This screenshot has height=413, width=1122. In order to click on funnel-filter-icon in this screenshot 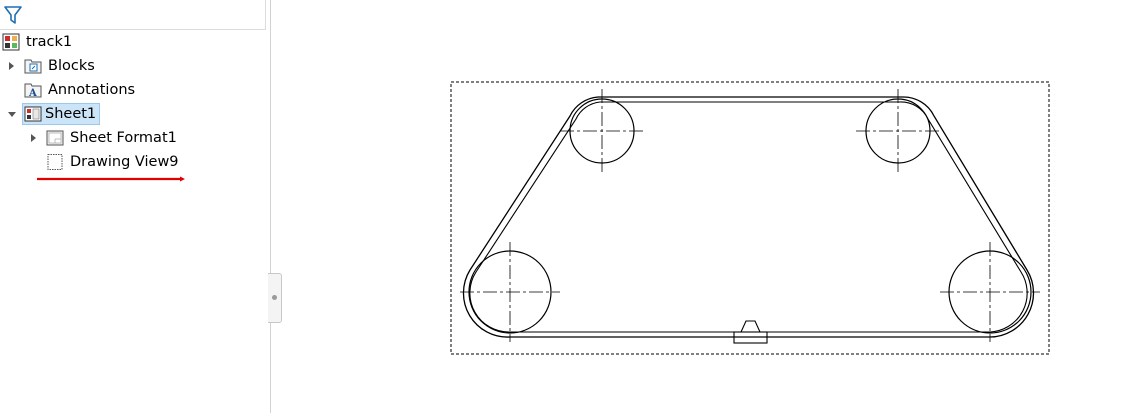, I will do `click(13, 15)`.